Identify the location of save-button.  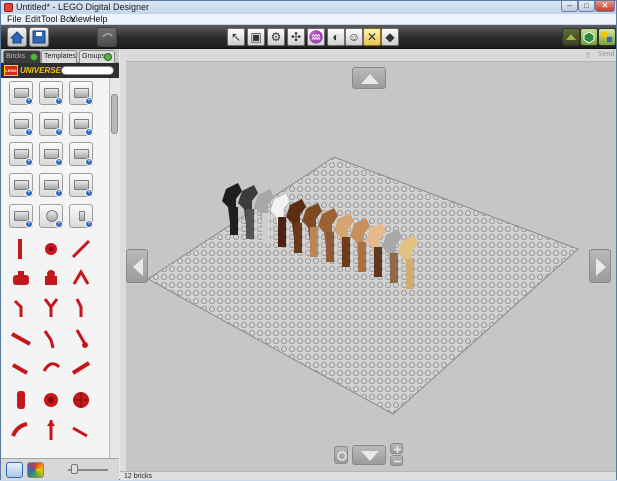
(39, 37).